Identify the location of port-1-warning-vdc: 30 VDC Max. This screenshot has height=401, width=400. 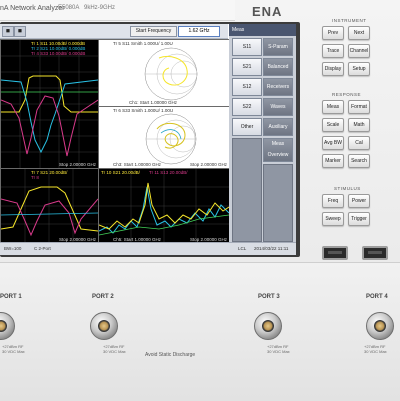
(13, 351).